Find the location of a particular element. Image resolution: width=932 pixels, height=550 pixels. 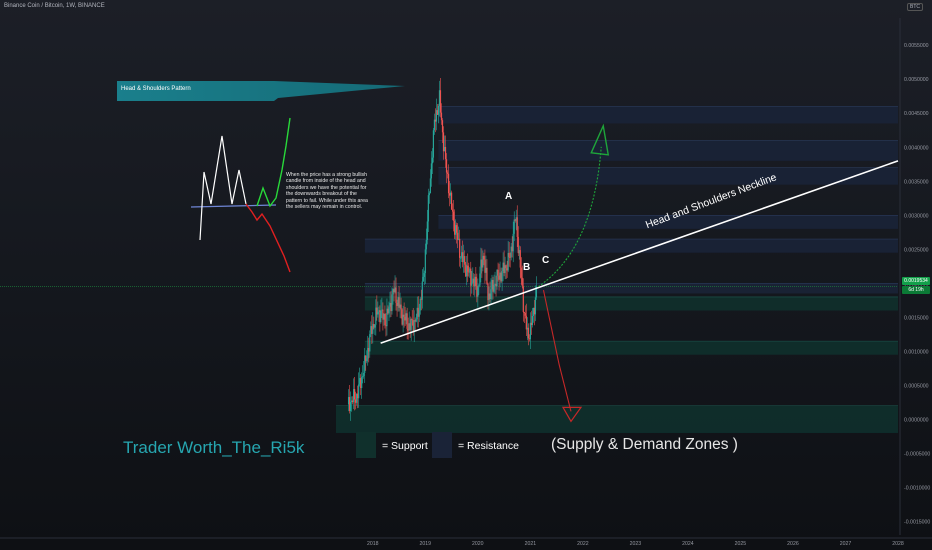

y-tick-label: 0.0035000 is located at coordinates (916, 182).